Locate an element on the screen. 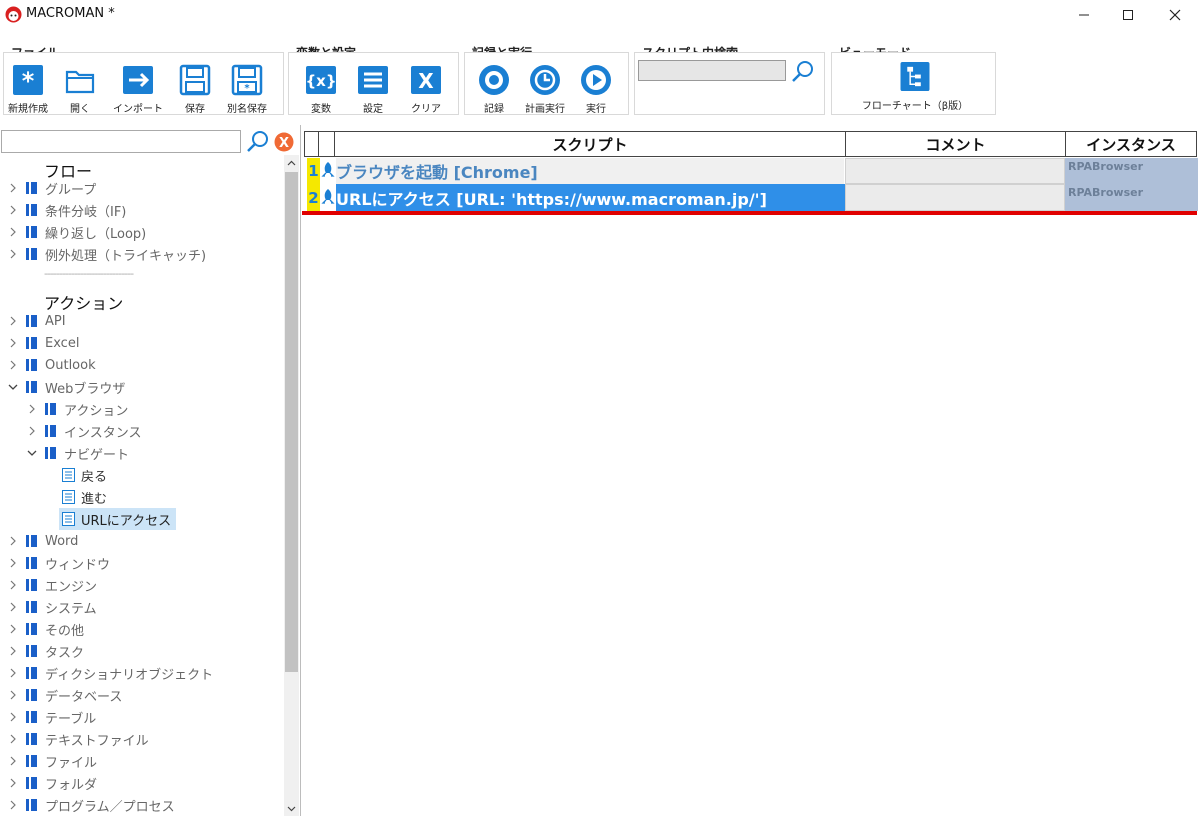 This screenshot has height=816, width=1200. tree-item-api: API is located at coordinates (37, 321).